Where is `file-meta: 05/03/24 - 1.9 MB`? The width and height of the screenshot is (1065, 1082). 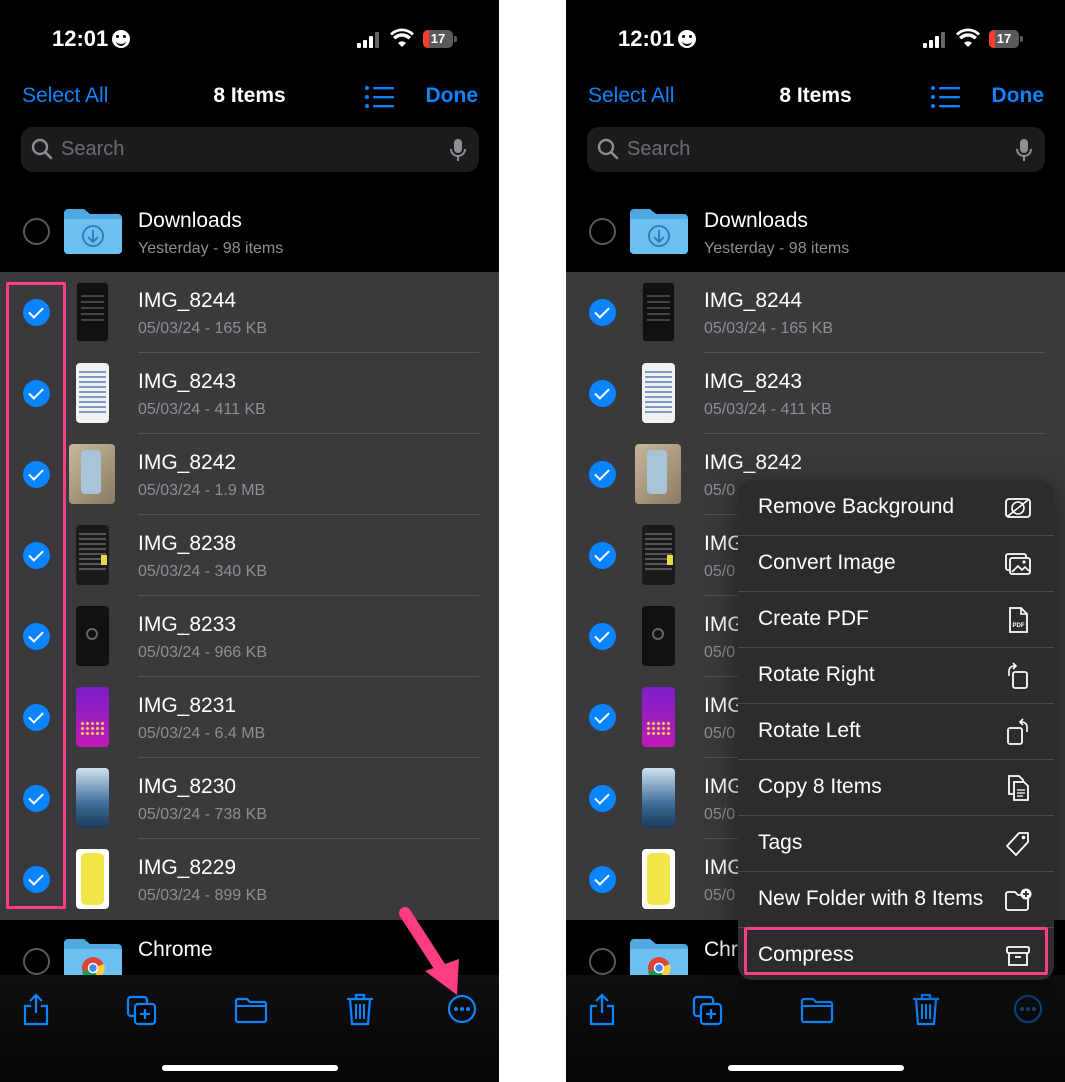 file-meta: 05/03/24 - 1.9 MB is located at coordinates (202, 490).